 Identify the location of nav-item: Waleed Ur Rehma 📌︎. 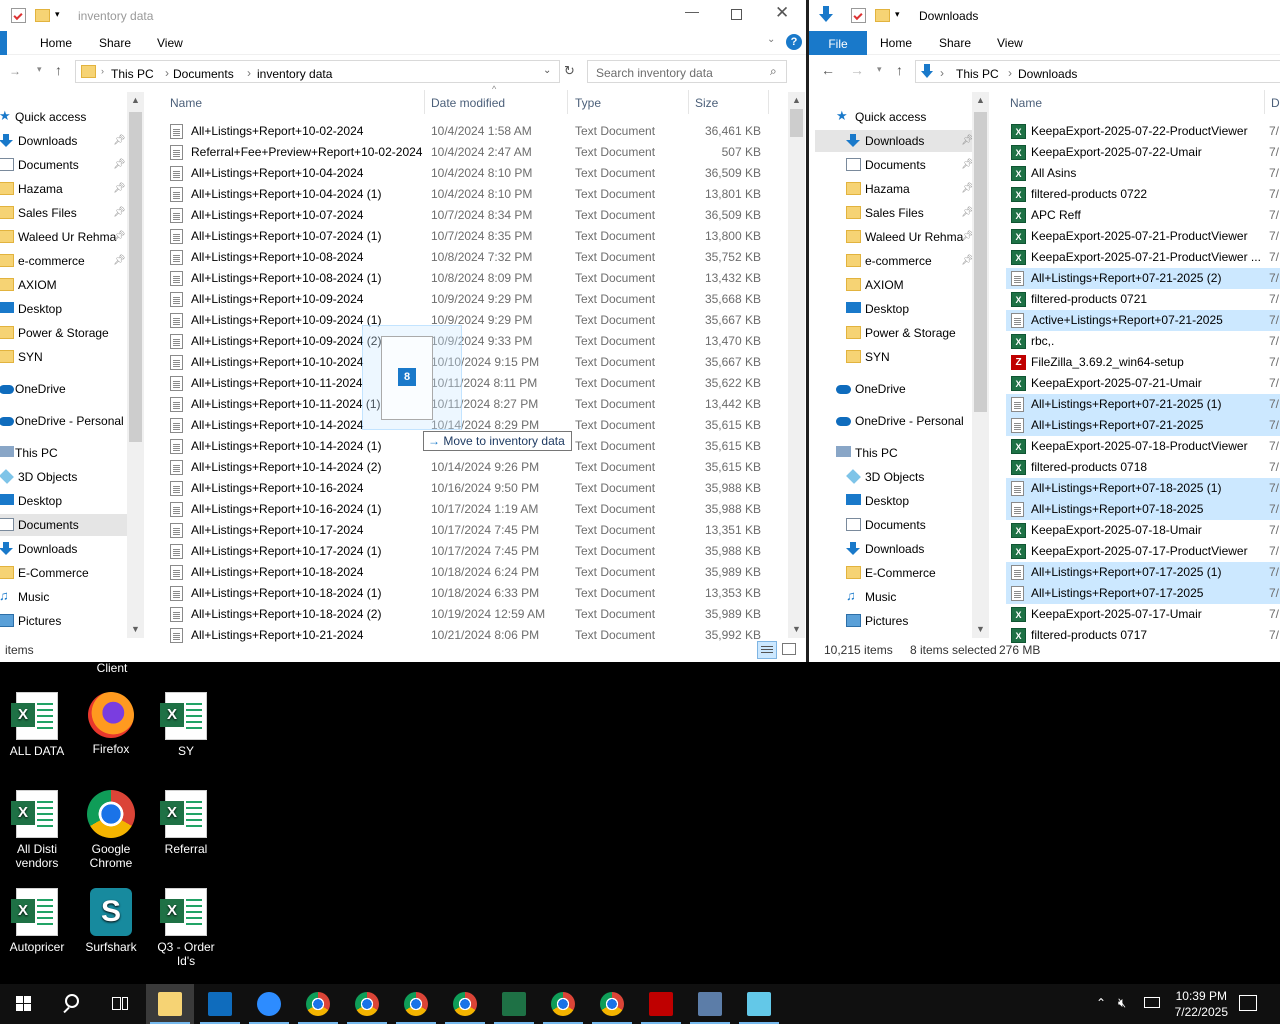
(894, 237).